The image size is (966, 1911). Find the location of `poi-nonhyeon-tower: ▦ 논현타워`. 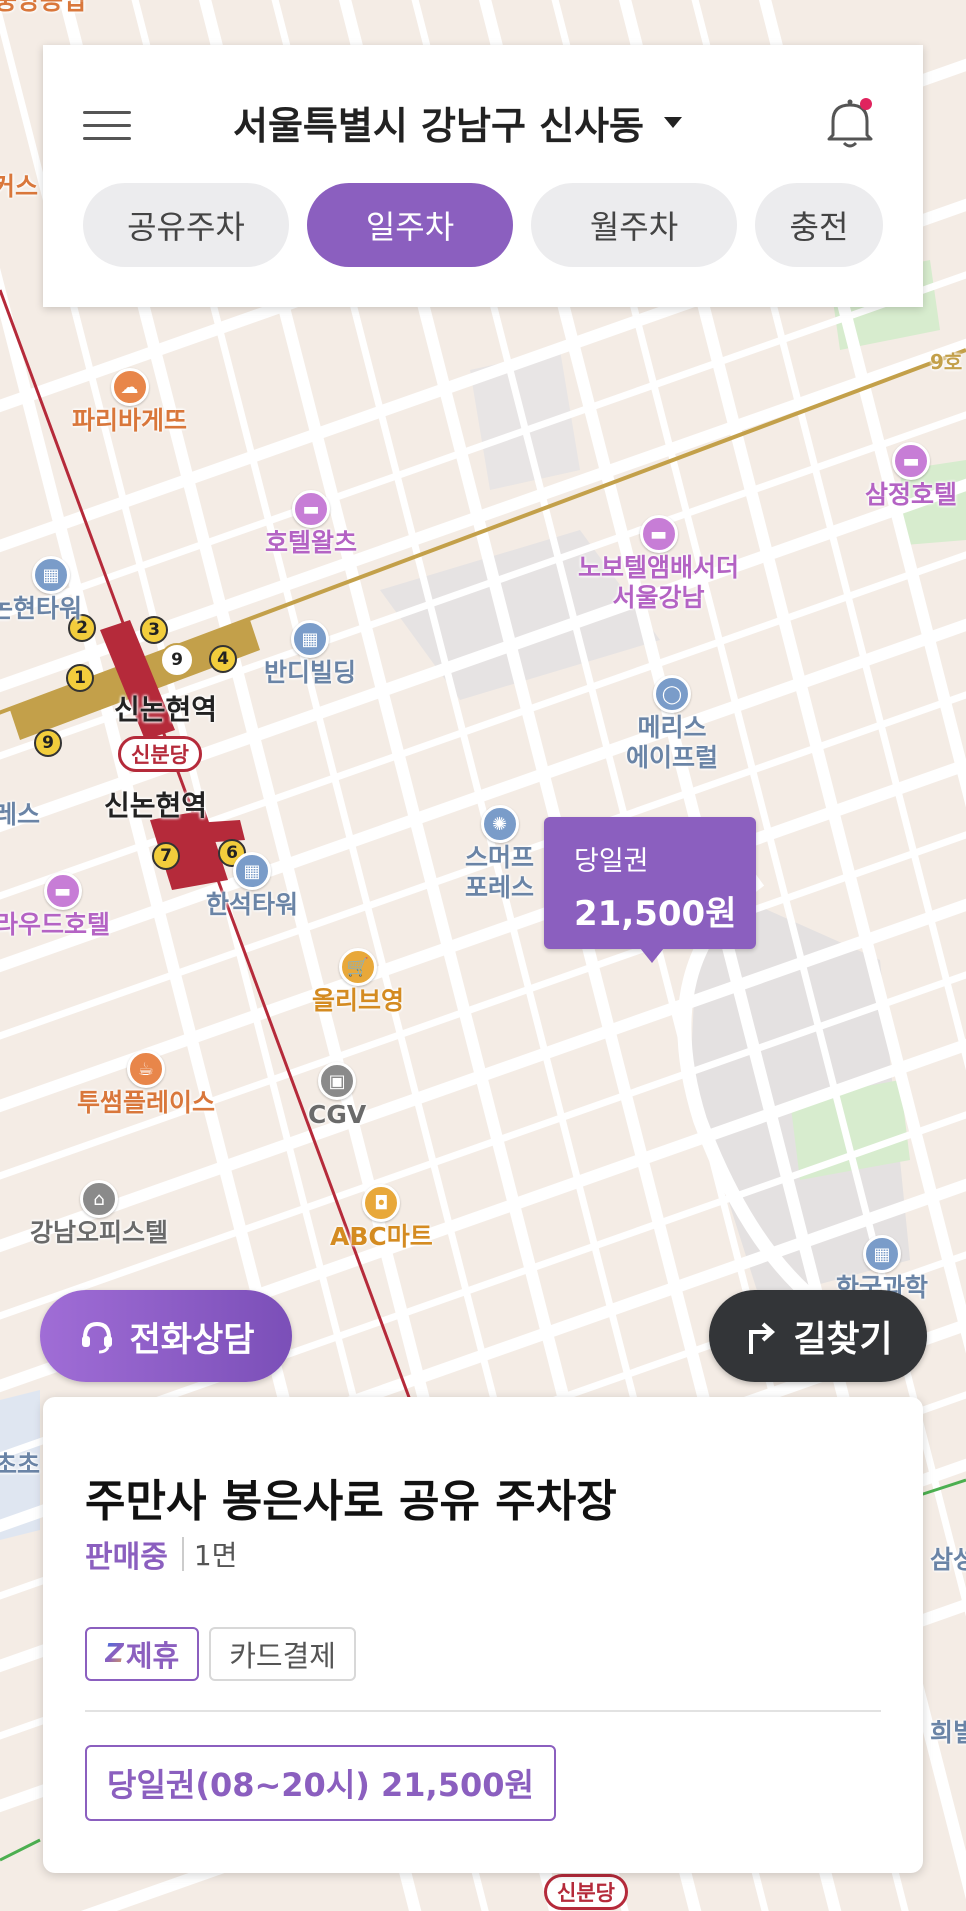

poi-nonhyeon-tower: ▦ 논현타워 is located at coordinates (41, 590).